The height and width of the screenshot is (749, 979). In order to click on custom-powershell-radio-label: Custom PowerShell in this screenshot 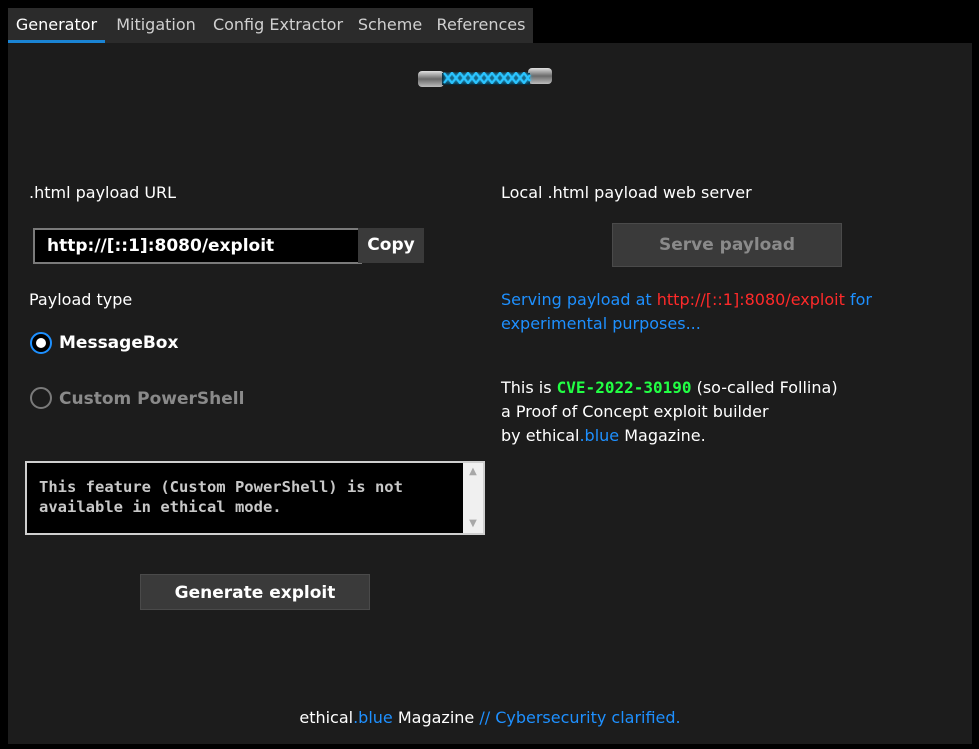, I will do `click(152, 399)`.